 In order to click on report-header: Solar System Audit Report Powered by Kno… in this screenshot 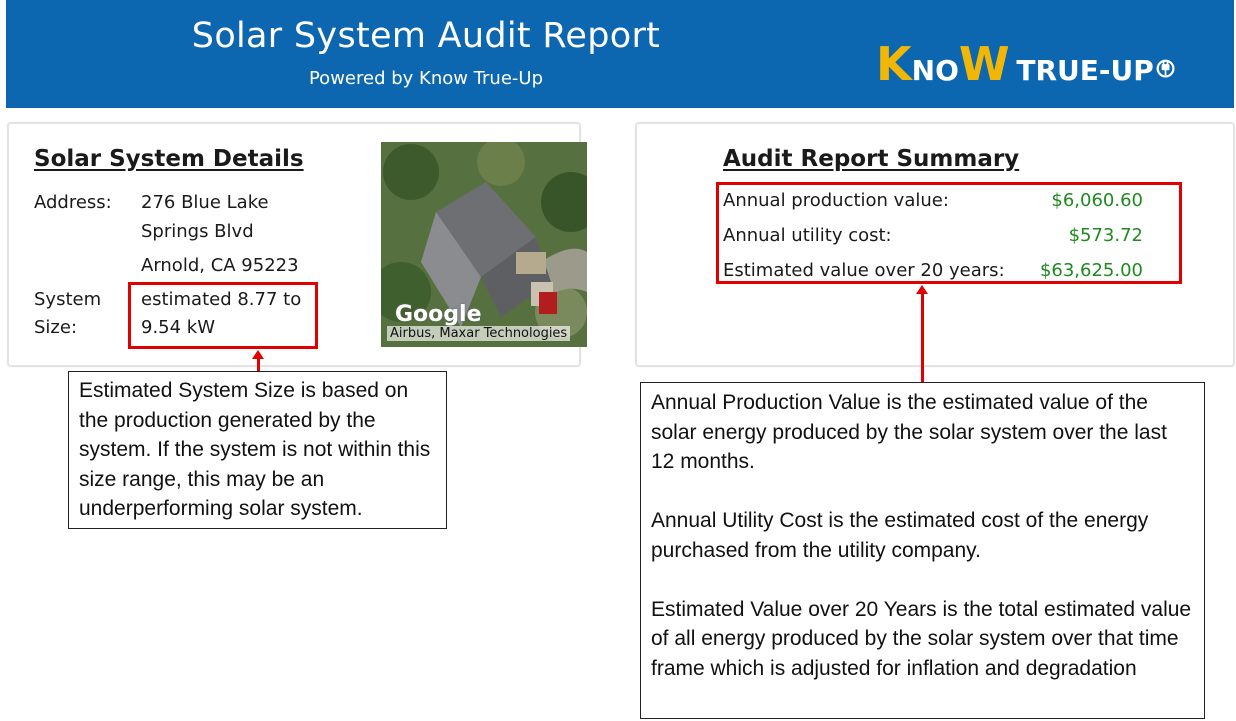, I will do `click(620, 54)`.